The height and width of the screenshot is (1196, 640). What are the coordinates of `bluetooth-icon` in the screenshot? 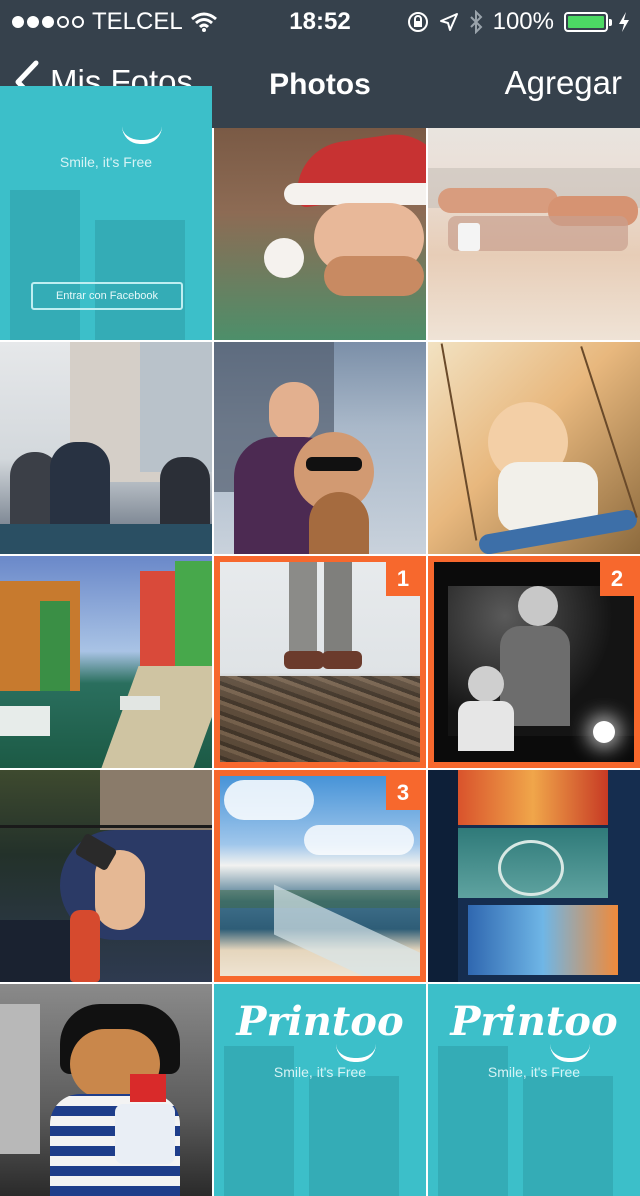 It's located at (476, 22).